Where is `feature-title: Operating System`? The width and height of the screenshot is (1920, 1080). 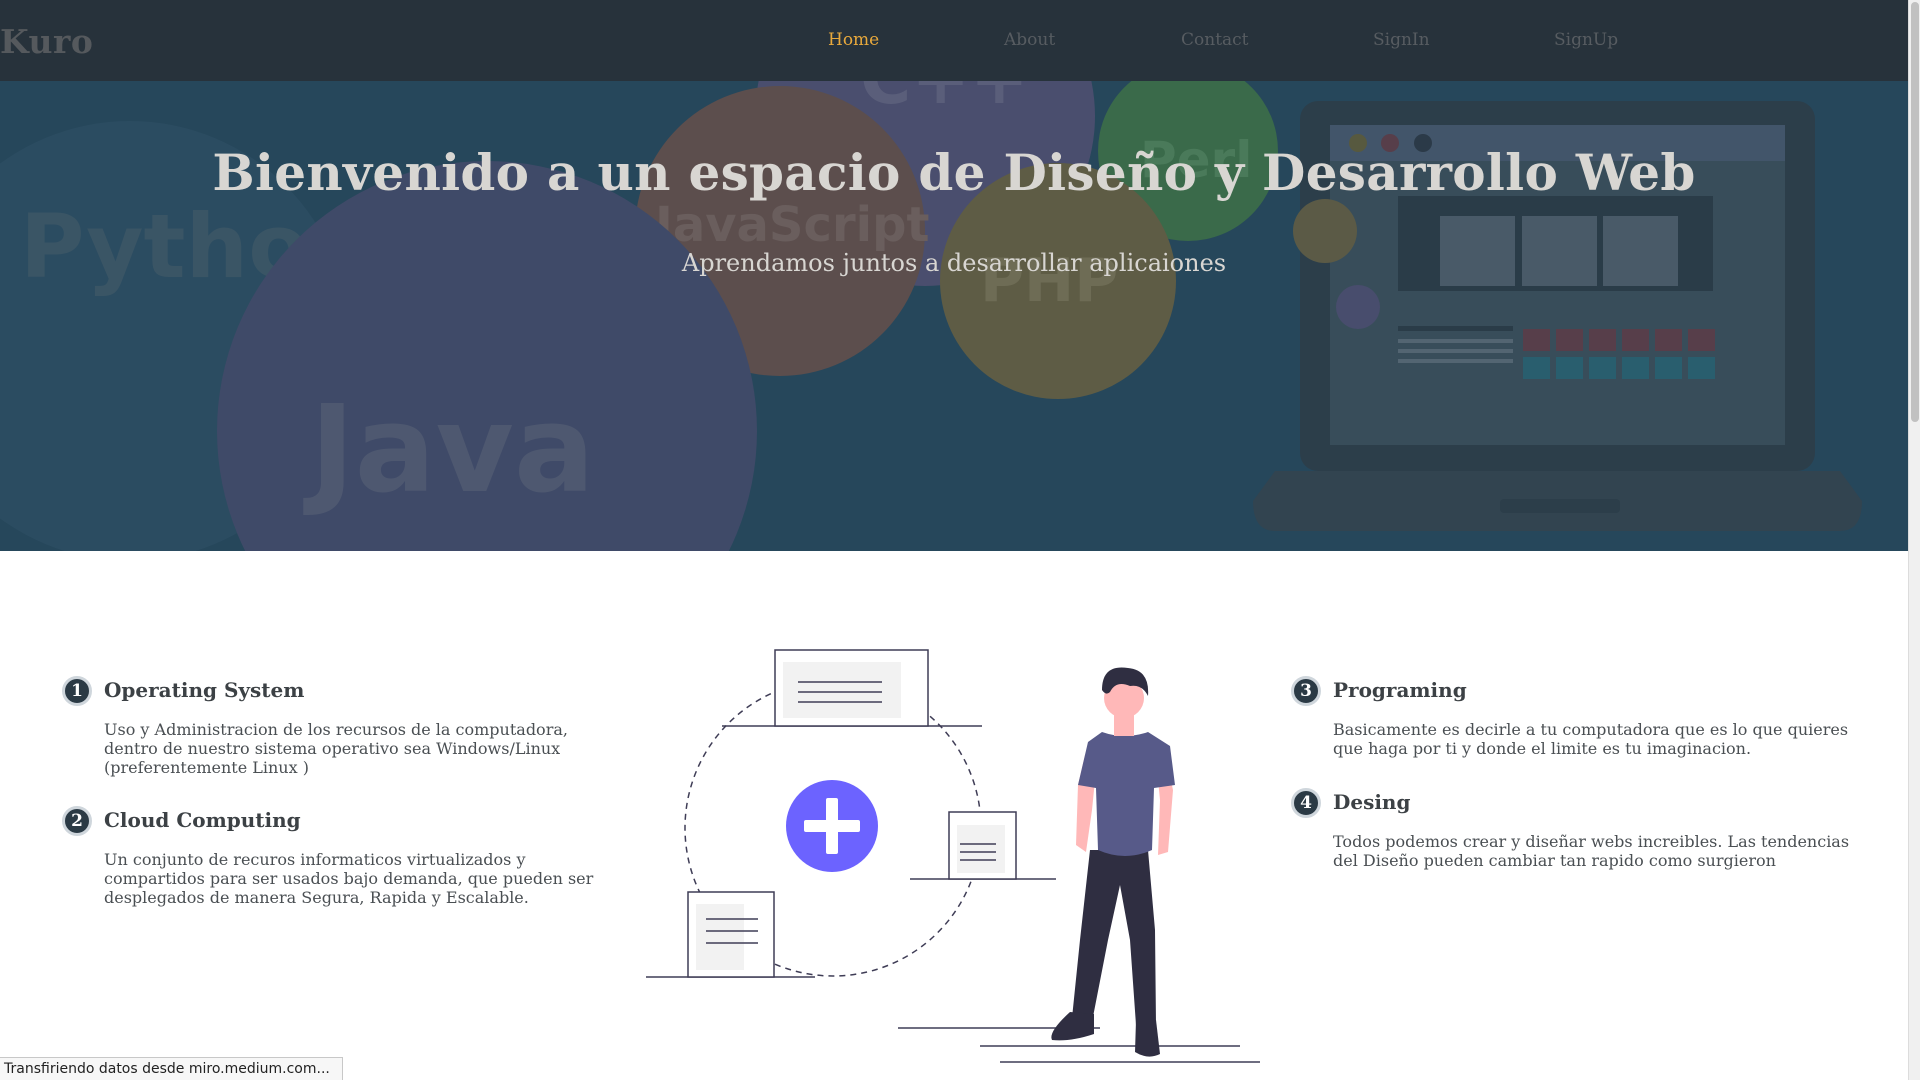 feature-title: Operating System is located at coordinates (204, 690).